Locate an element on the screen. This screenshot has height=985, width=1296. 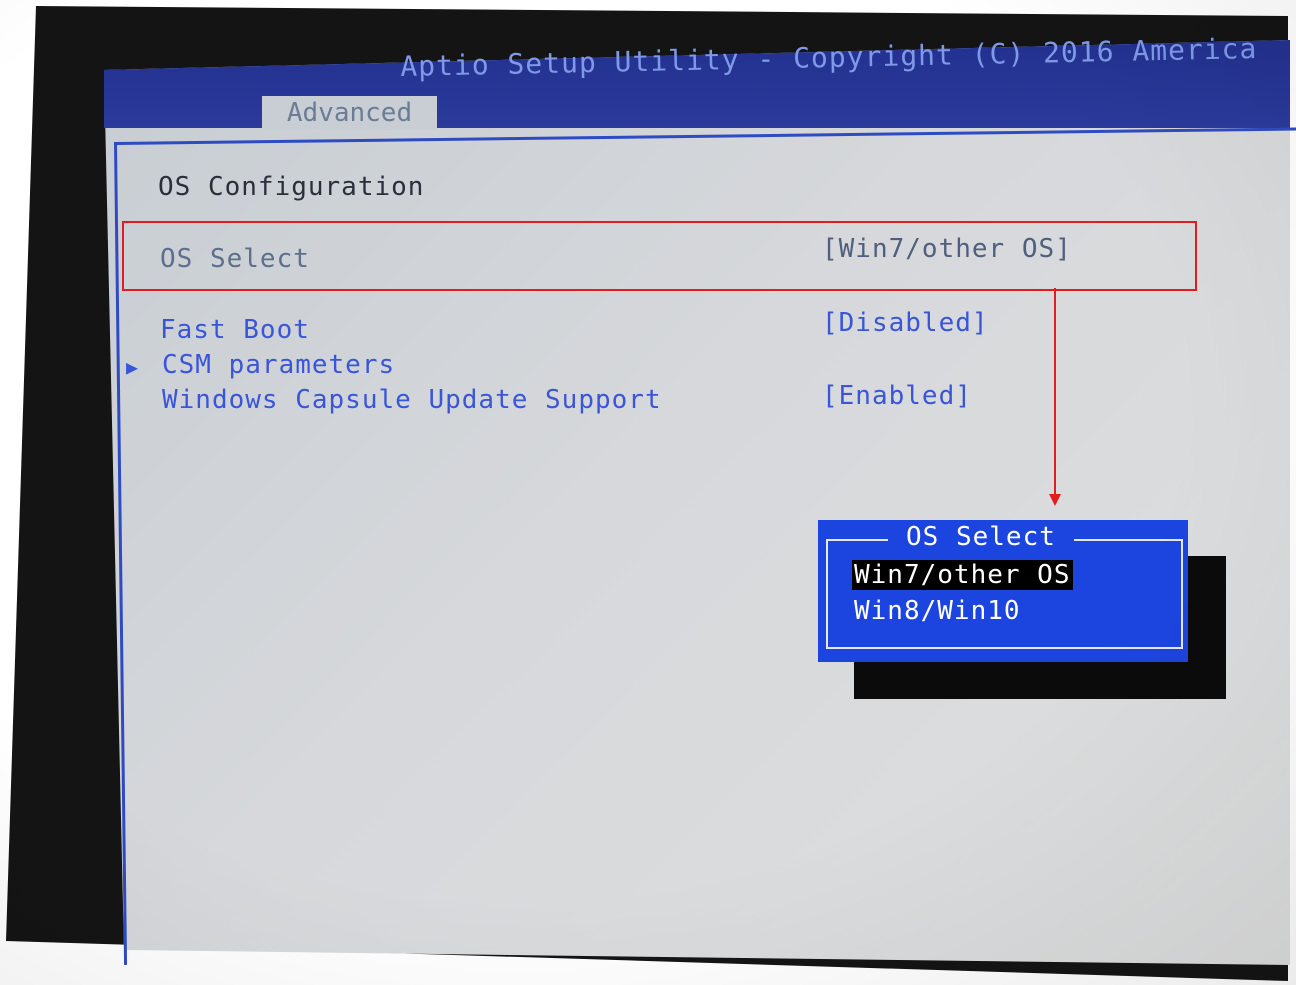
tab-advanced: Advanced is located at coordinates (349, 113).